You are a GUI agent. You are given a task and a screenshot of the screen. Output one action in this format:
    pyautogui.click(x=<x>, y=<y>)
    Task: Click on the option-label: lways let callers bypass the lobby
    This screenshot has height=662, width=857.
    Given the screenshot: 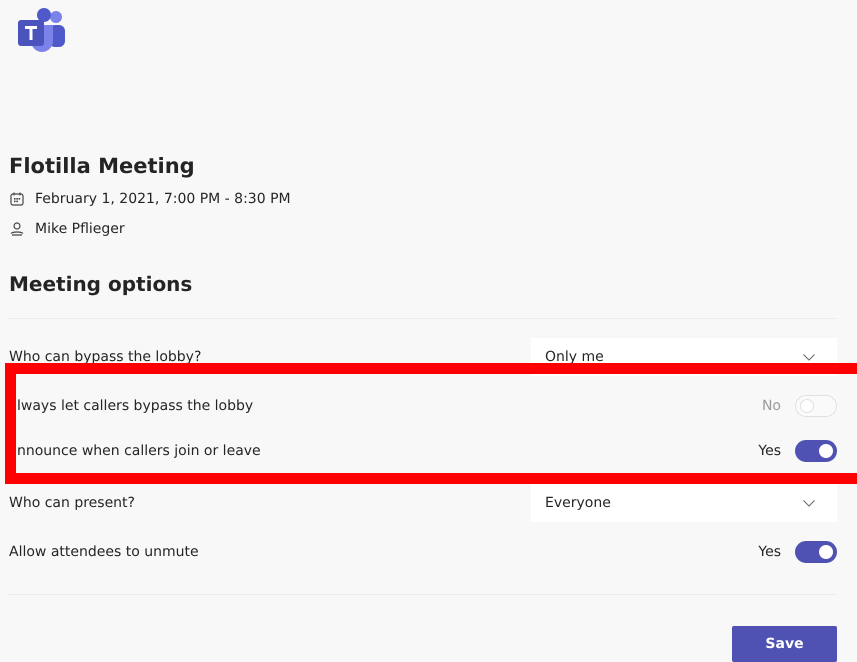 What is the action you would take?
    pyautogui.click(x=135, y=406)
    